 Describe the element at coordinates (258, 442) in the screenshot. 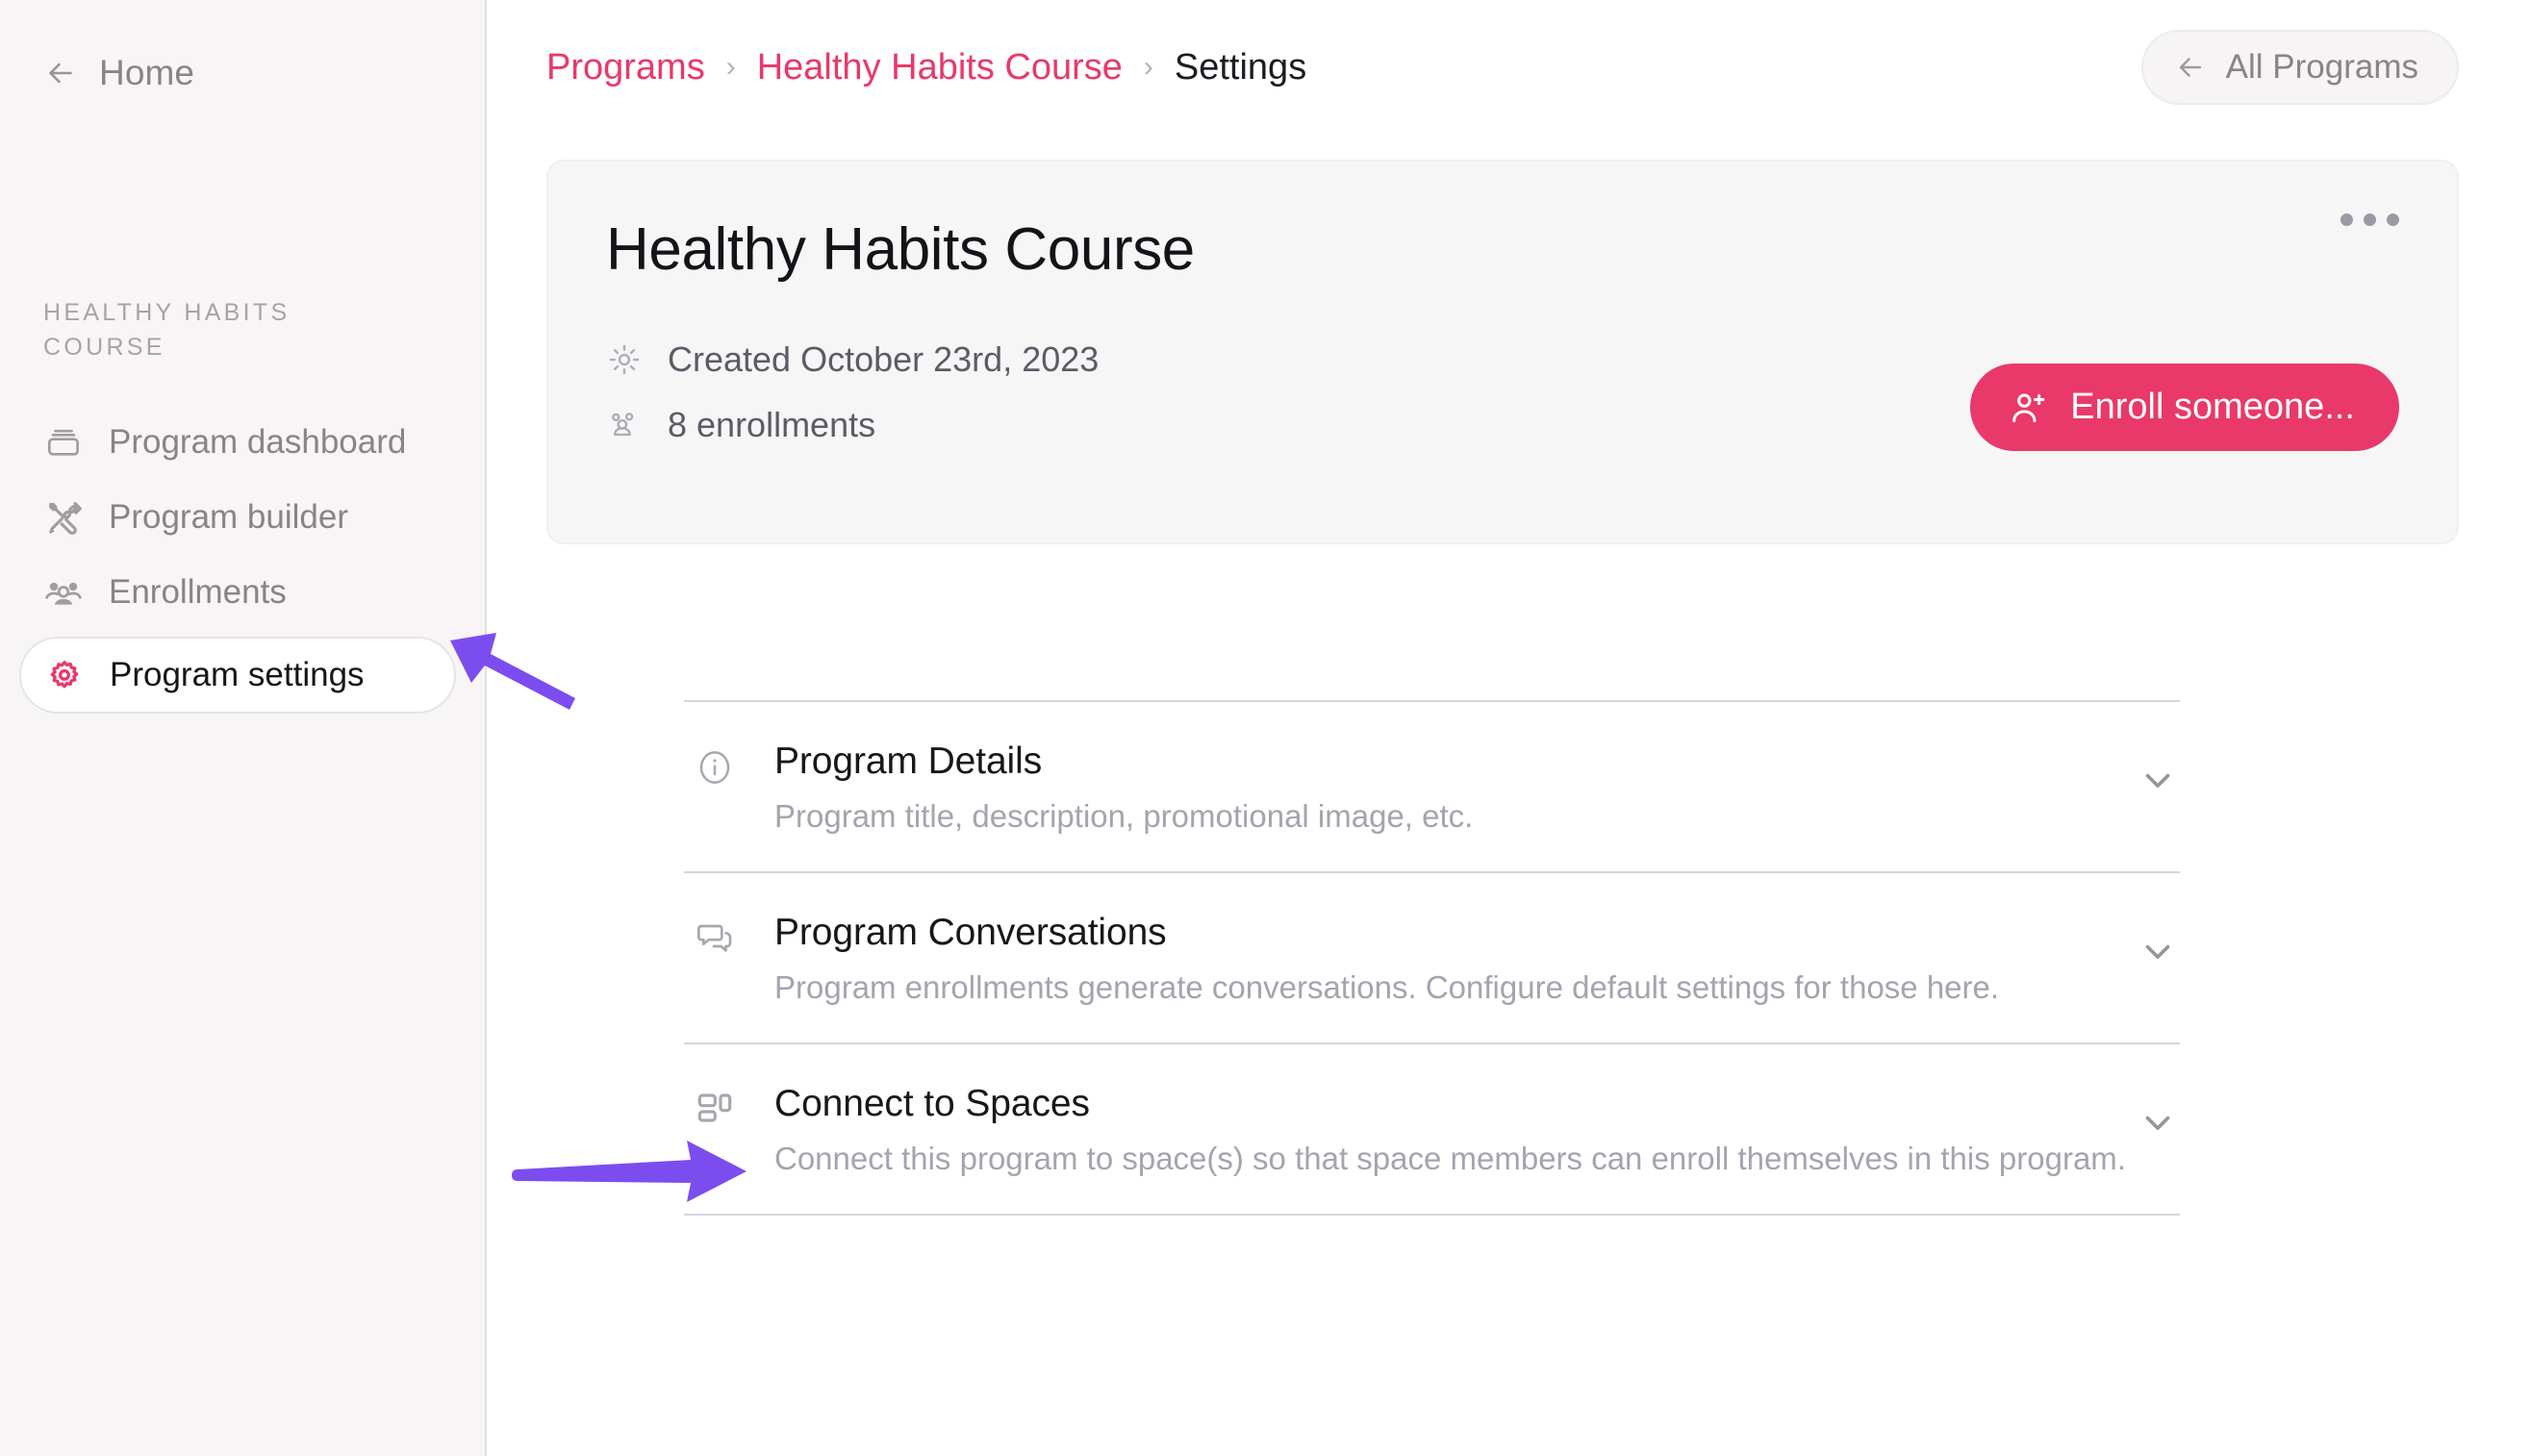

I see `sidebar-item-label: Program dashboard` at that location.